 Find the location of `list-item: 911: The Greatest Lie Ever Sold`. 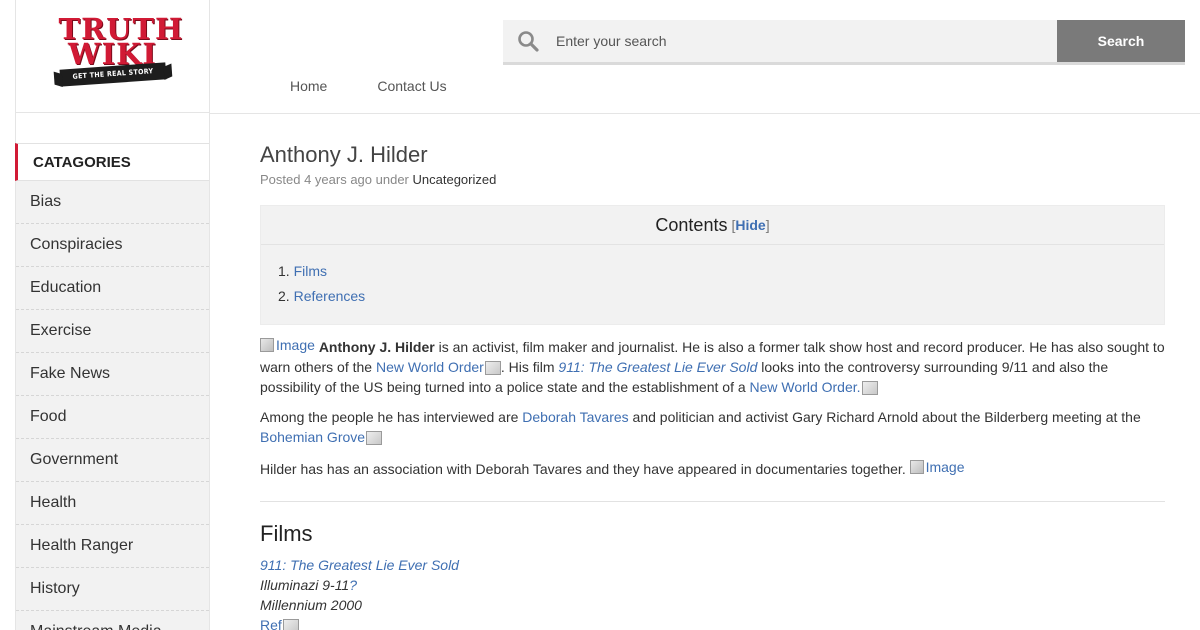

list-item: 911: The Greatest Lie Ever Sold is located at coordinates (712, 565).